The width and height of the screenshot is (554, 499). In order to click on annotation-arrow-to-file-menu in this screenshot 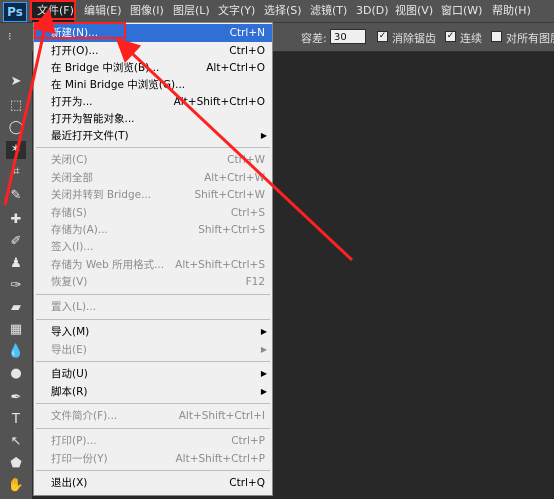, I will do `click(29, 107)`.